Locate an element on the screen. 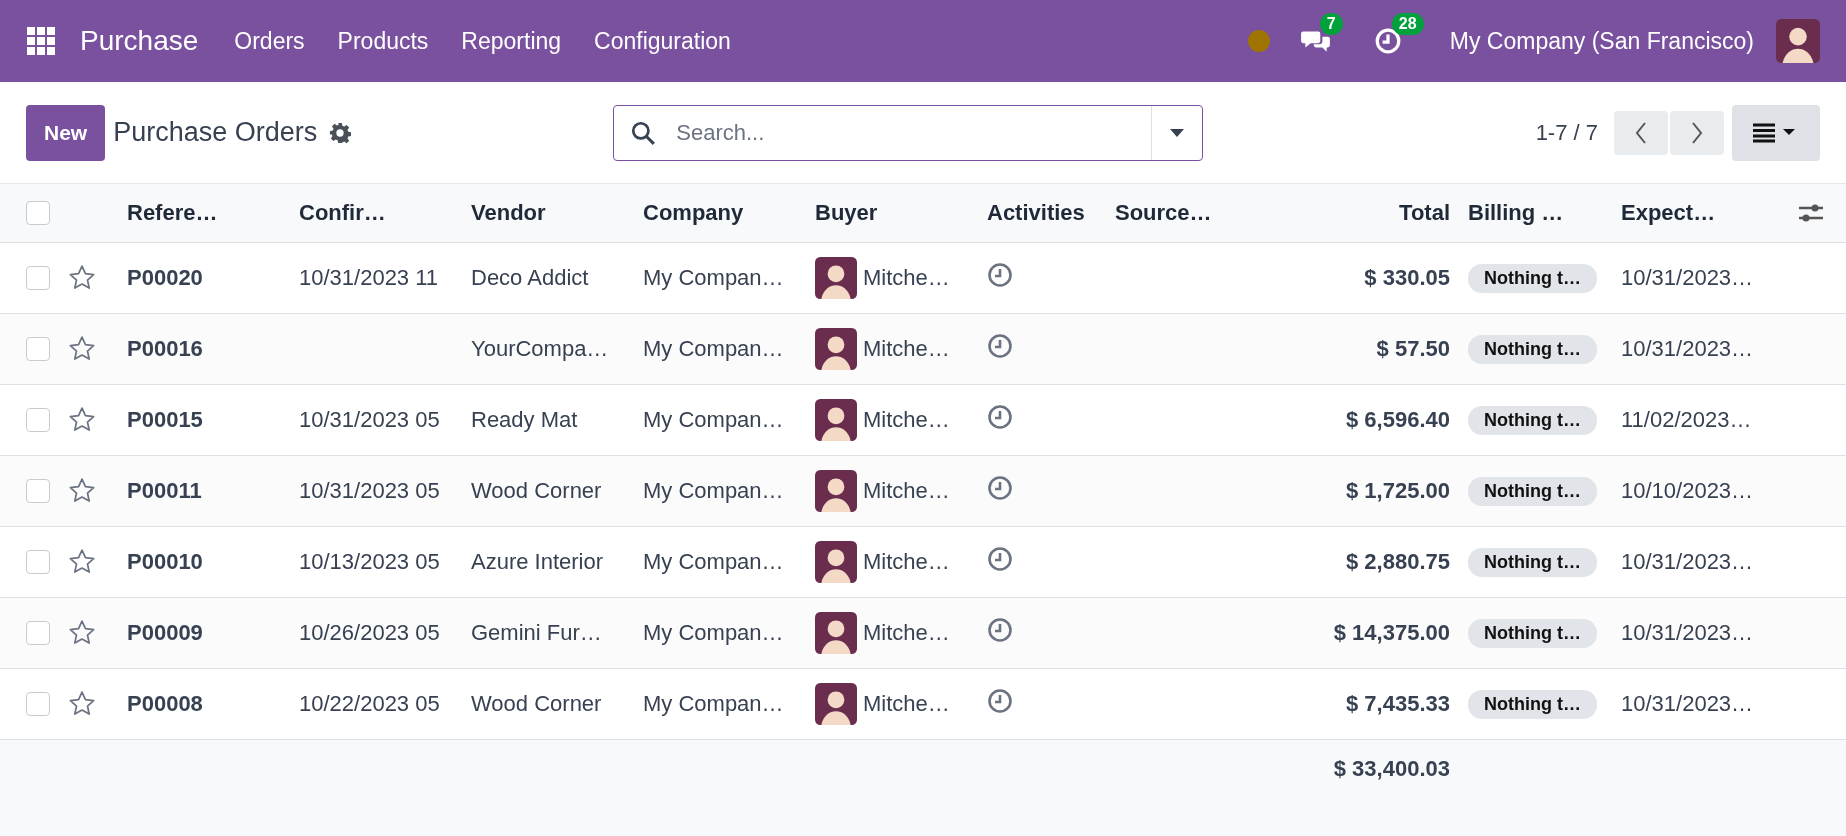 This screenshot has width=1846, height=836. order-total: $ 6,596.40 is located at coordinates (1398, 419).